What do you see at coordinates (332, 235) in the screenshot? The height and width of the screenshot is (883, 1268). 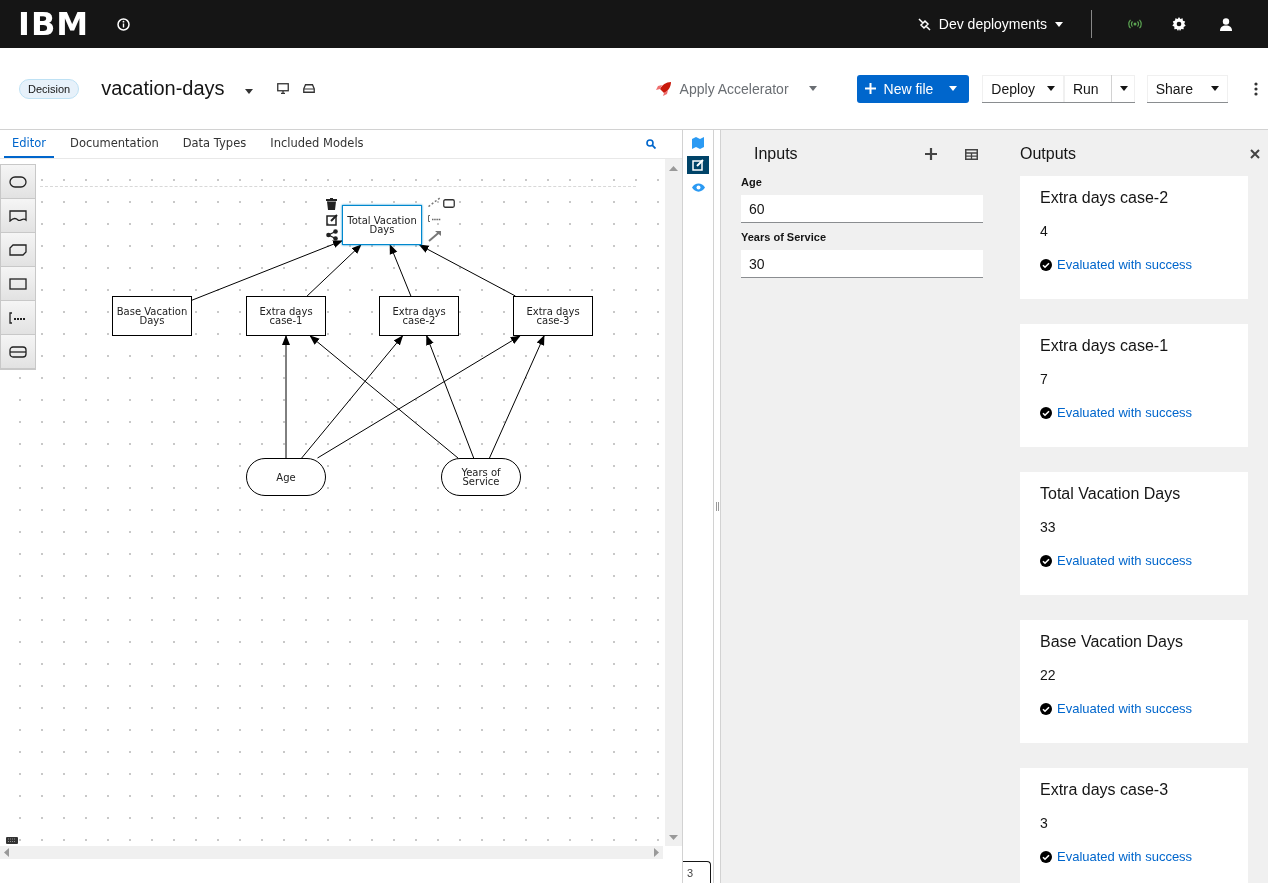 I see `share-icon` at bounding box center [332, 235].